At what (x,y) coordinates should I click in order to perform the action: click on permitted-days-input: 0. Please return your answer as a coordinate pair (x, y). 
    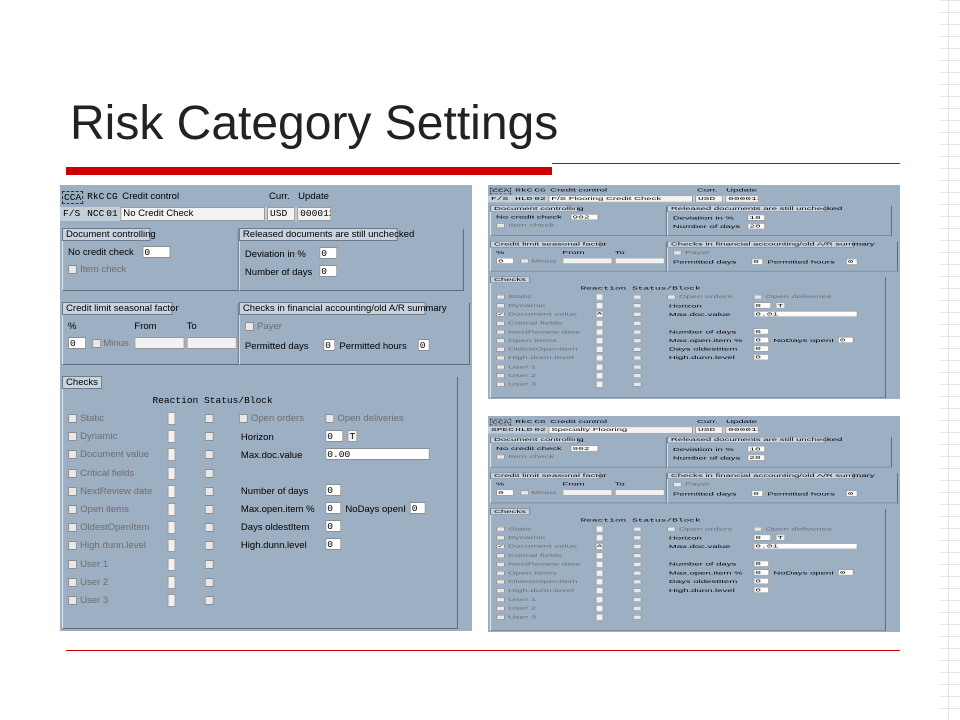
    Looking at the image, I should click on (329, 345).